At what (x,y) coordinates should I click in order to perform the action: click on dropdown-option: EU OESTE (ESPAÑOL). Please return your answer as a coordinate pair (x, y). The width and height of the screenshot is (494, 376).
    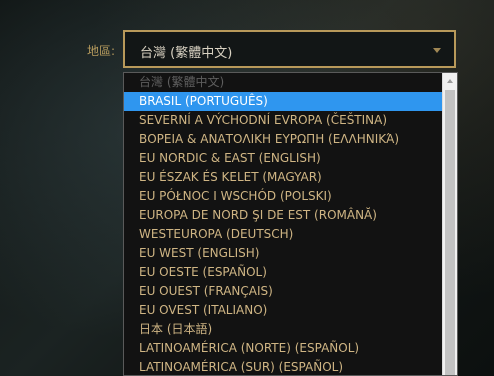
    Looking at the image, I should click on (283, 272).